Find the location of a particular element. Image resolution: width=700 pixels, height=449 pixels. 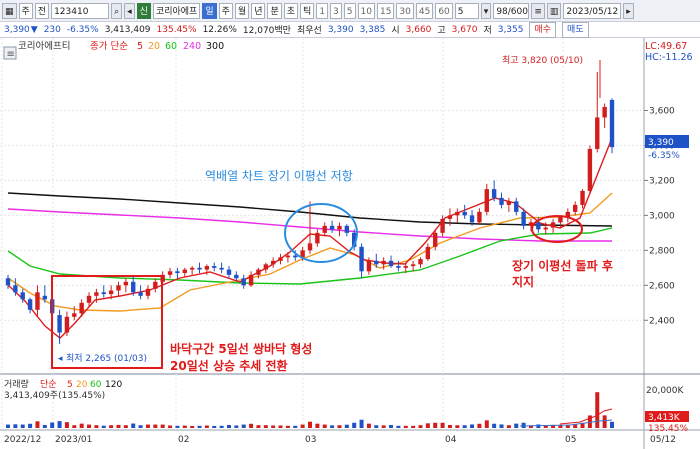

interval-1-button: 1 is located at coordinates (322, 10).